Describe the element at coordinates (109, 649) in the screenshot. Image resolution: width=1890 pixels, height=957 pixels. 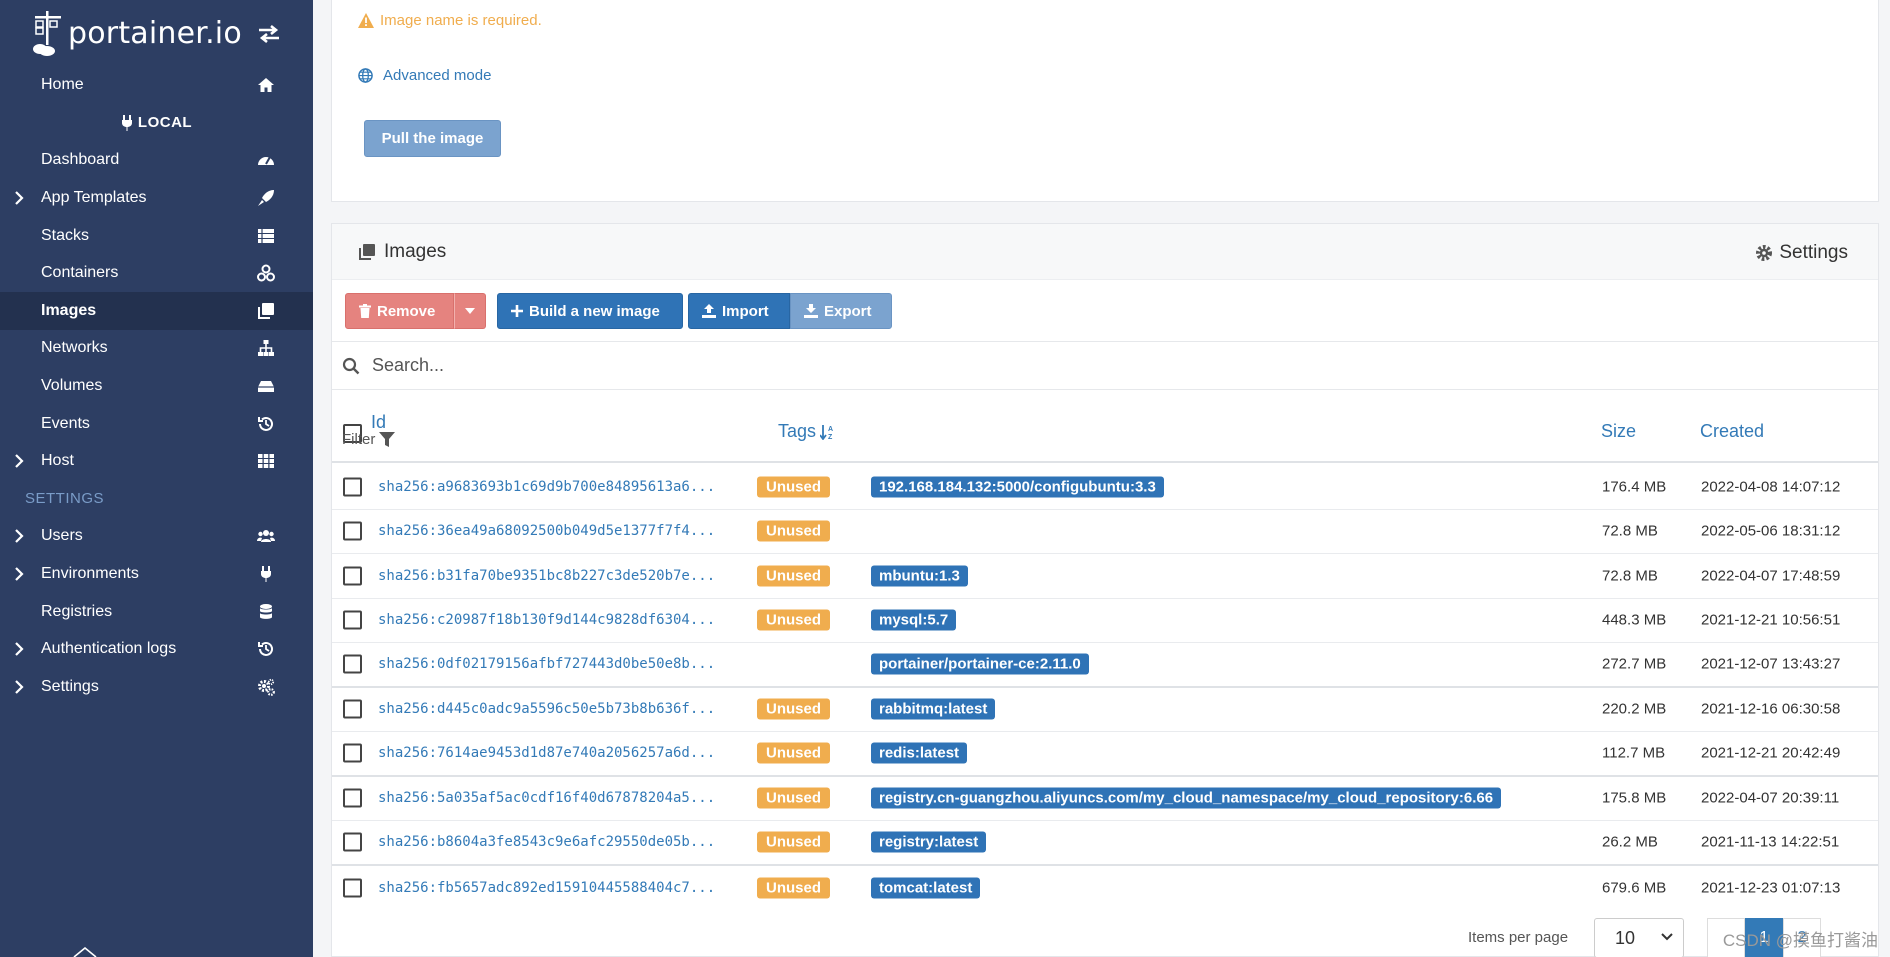
I see `sidebar-item-label: Authentication logs` at that location.